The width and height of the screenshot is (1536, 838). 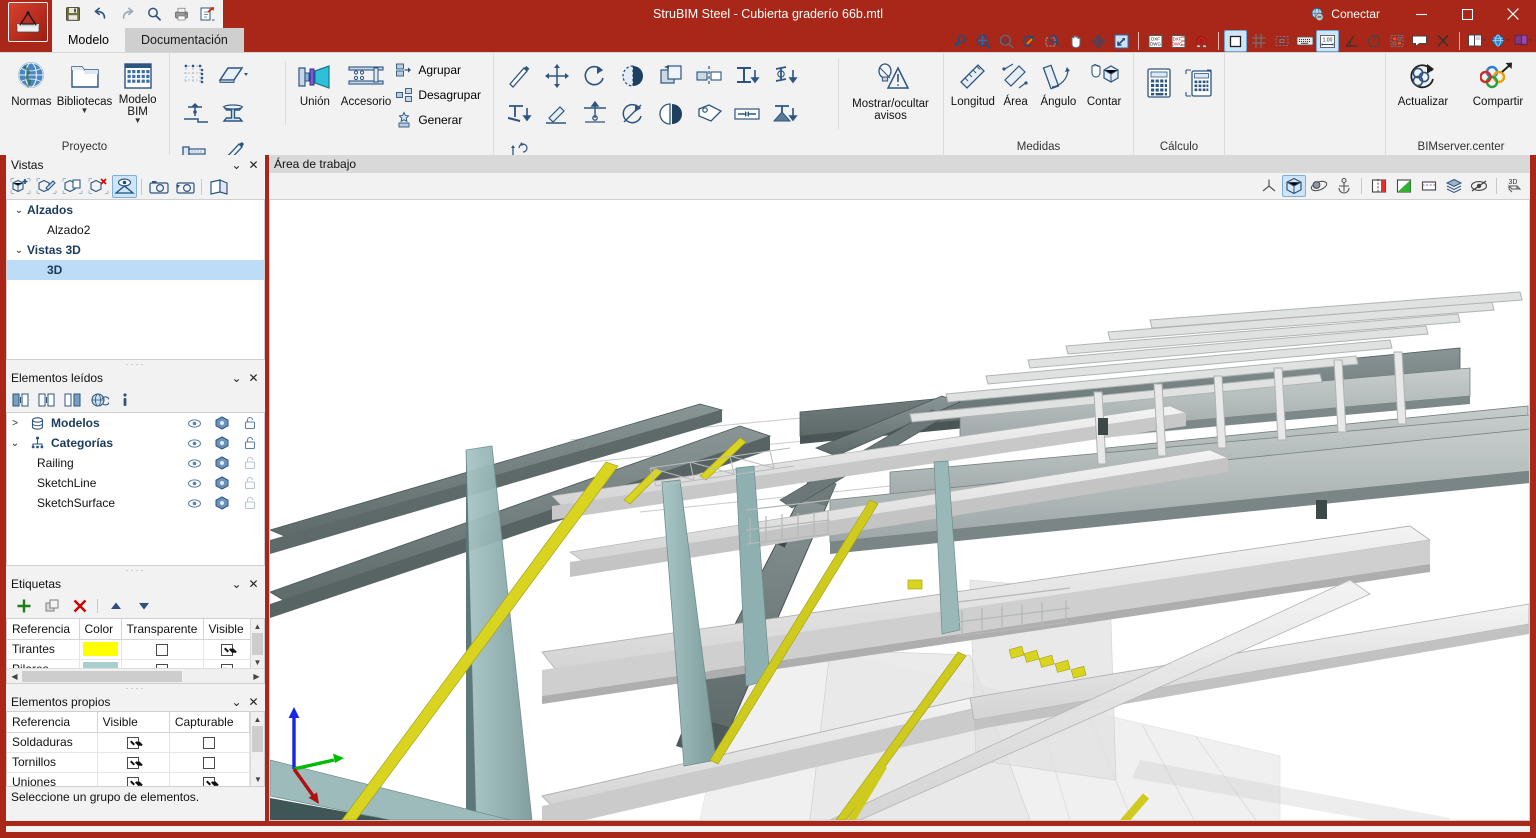 What do you see at coordinates (208, 14) in the screenshot?
I see `export-icon` at bounding box center [208, 14].